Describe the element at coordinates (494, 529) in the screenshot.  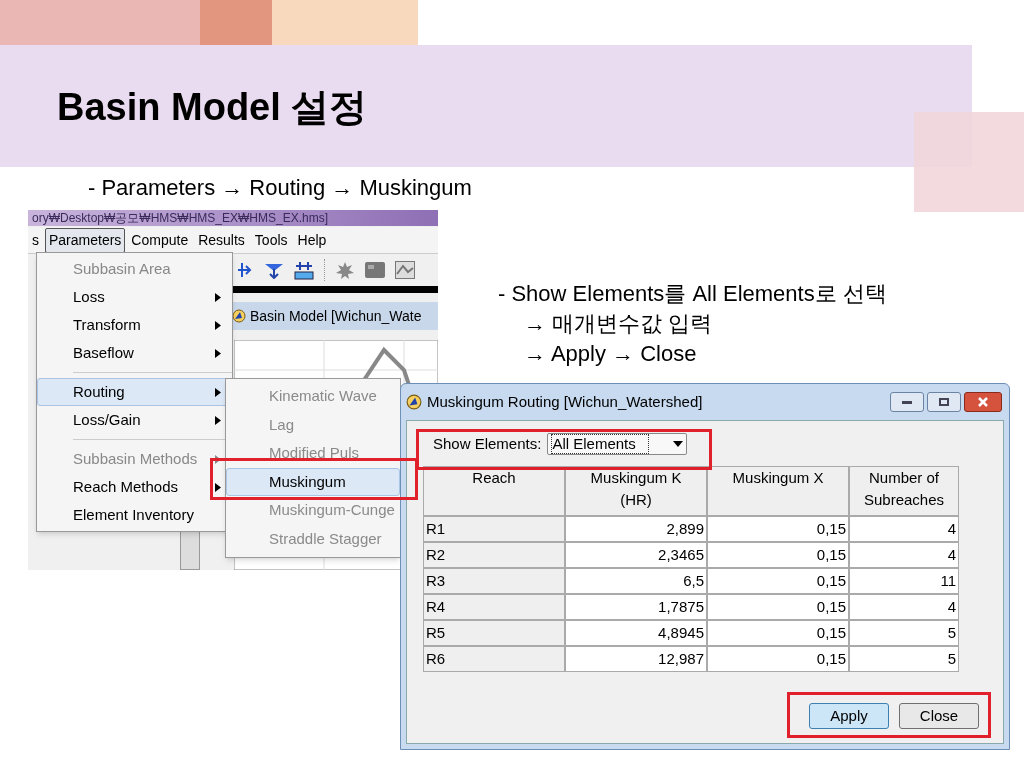
I see `table-cell: R1` at that location.